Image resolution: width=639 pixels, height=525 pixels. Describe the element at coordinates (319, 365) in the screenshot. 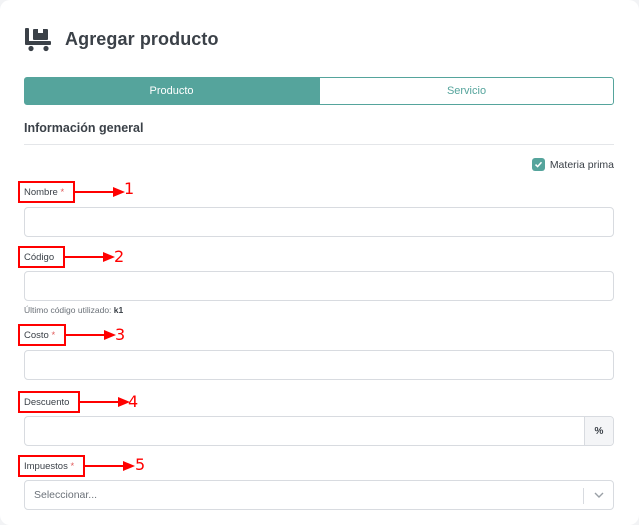

I see `costo-input` at that location.